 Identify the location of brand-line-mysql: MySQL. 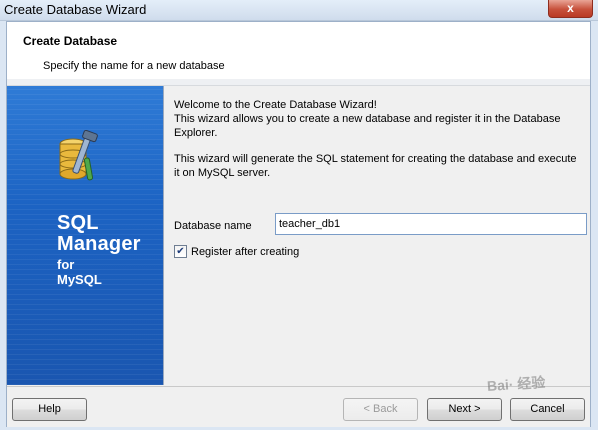
(79, 279).